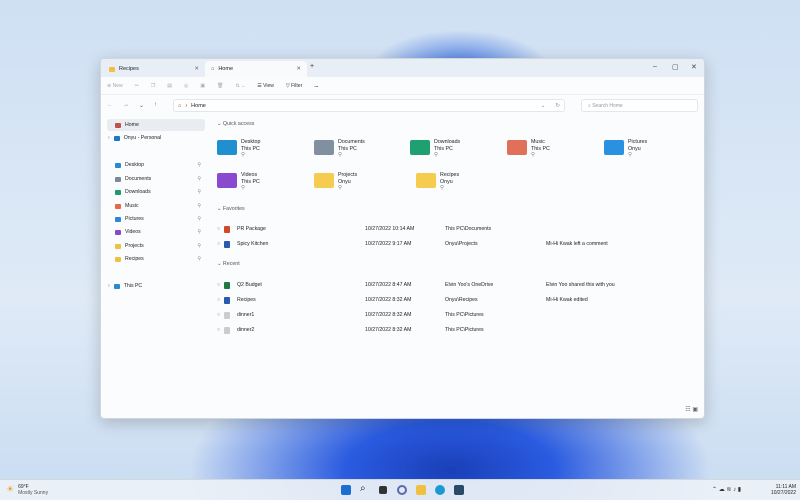 The image size is (800, 500). What do you see at coordinates (138, 179) in the screenshot?
I see `sidebar-item-label: Documents` at bounding box center [138, 179].